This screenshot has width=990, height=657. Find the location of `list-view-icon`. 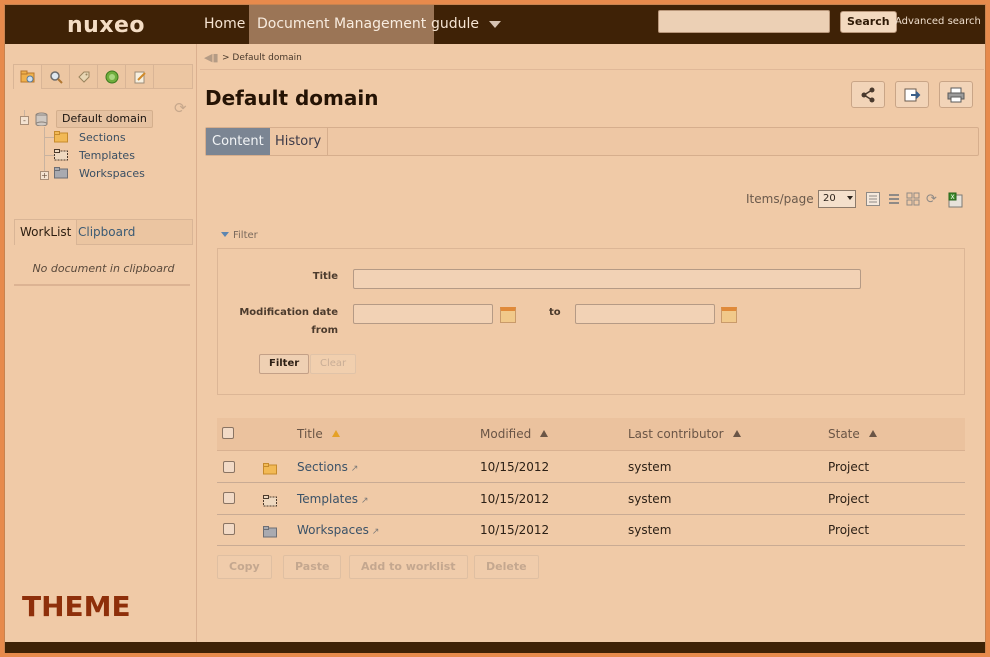

list-view-icon is located at coordinates (873, 201).